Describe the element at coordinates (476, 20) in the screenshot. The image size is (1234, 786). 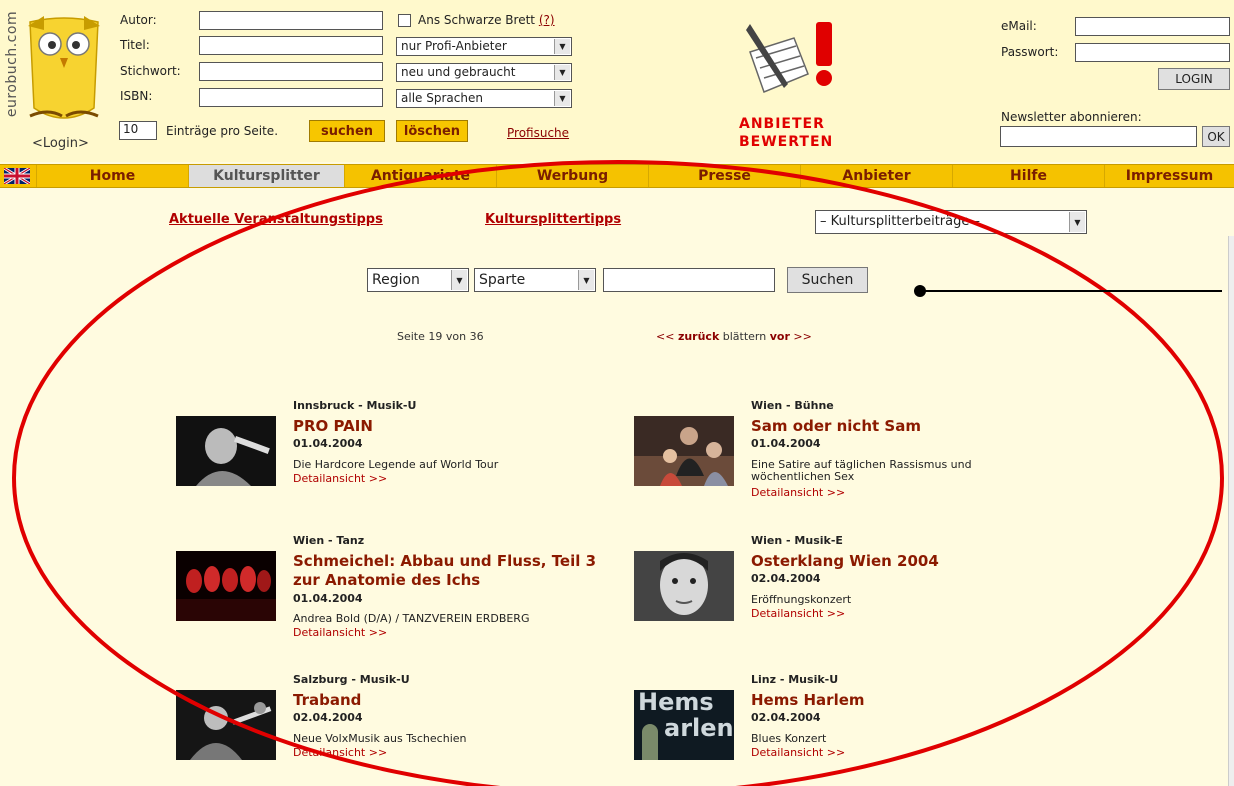
I see `board-label-text: Ans Schwarze Brett` at that location.